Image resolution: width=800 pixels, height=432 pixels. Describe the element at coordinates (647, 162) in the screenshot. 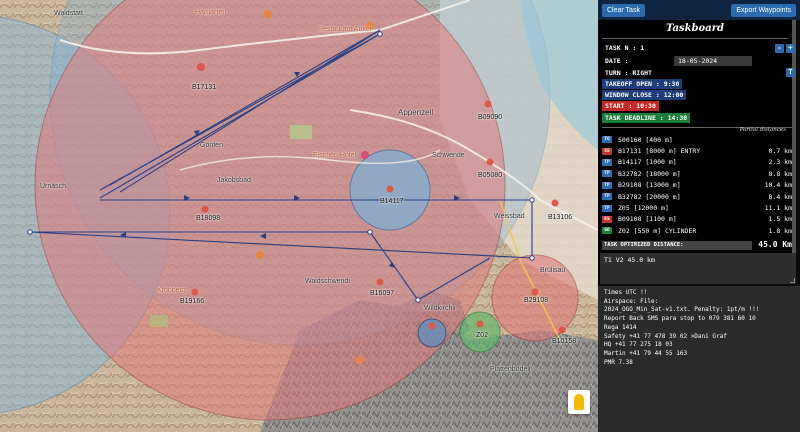

I see `turnpoint-name: B14117 [1000 m]` at that location.